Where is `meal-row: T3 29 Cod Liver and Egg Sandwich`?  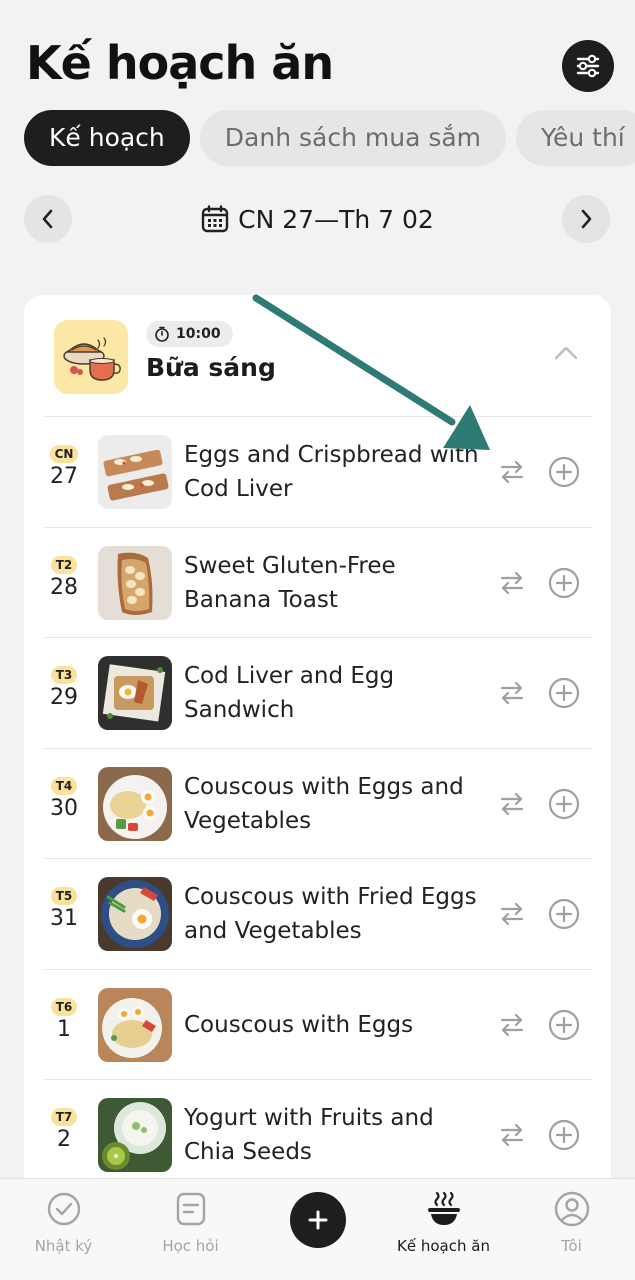 meal-row: T3 29 Cod Liver and Egg Sandwich is located at coordinates (318, 692).